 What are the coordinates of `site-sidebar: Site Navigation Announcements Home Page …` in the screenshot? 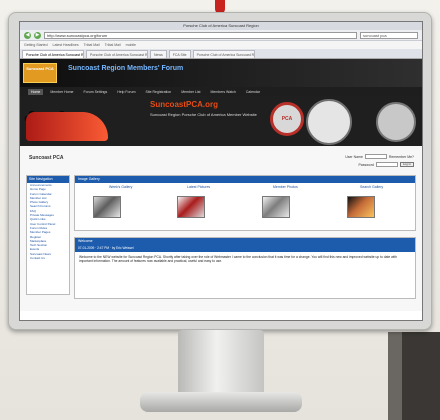 It's located at (48, 235).